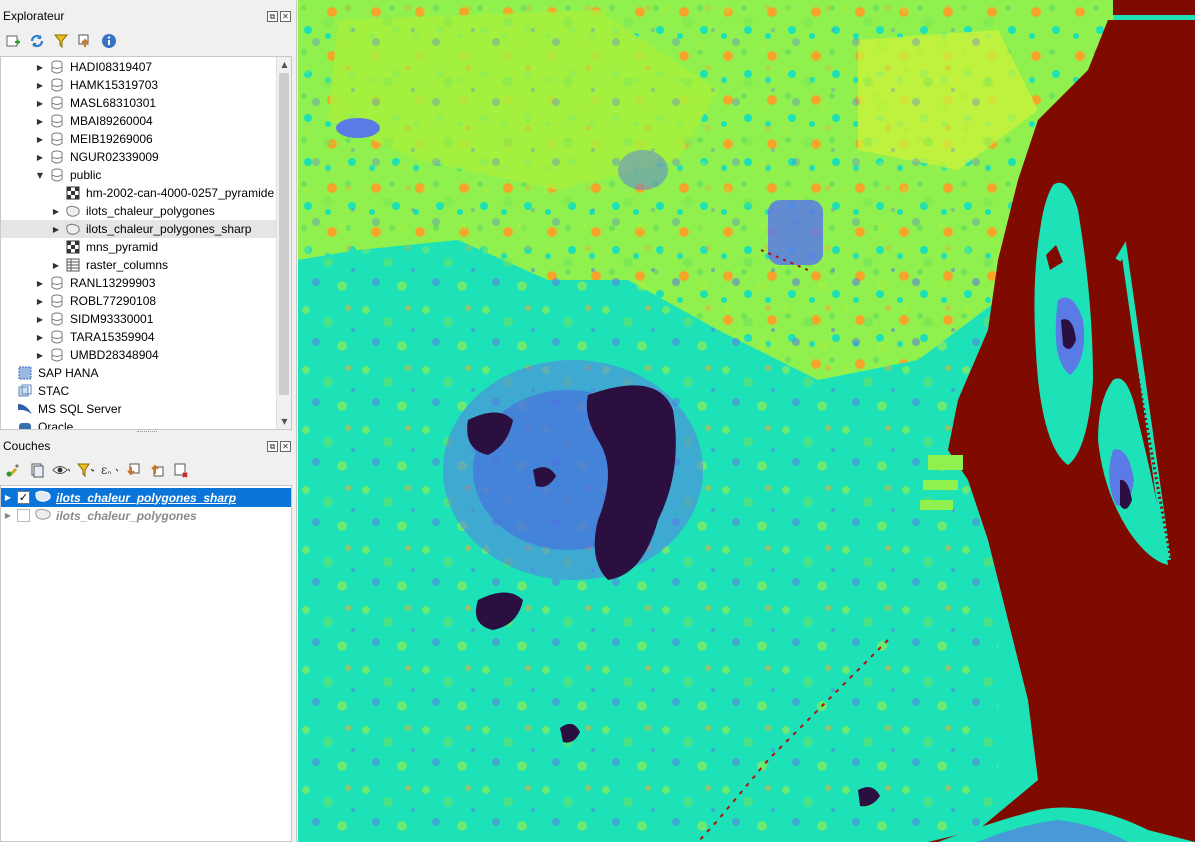 The width and height of the screenshot is (1195, 842). What do you see at coordinates (150, 211) in the screenshot?
I see `browser-item-label: ilots_chaleur_polygones` at bounding box center [150, 211].